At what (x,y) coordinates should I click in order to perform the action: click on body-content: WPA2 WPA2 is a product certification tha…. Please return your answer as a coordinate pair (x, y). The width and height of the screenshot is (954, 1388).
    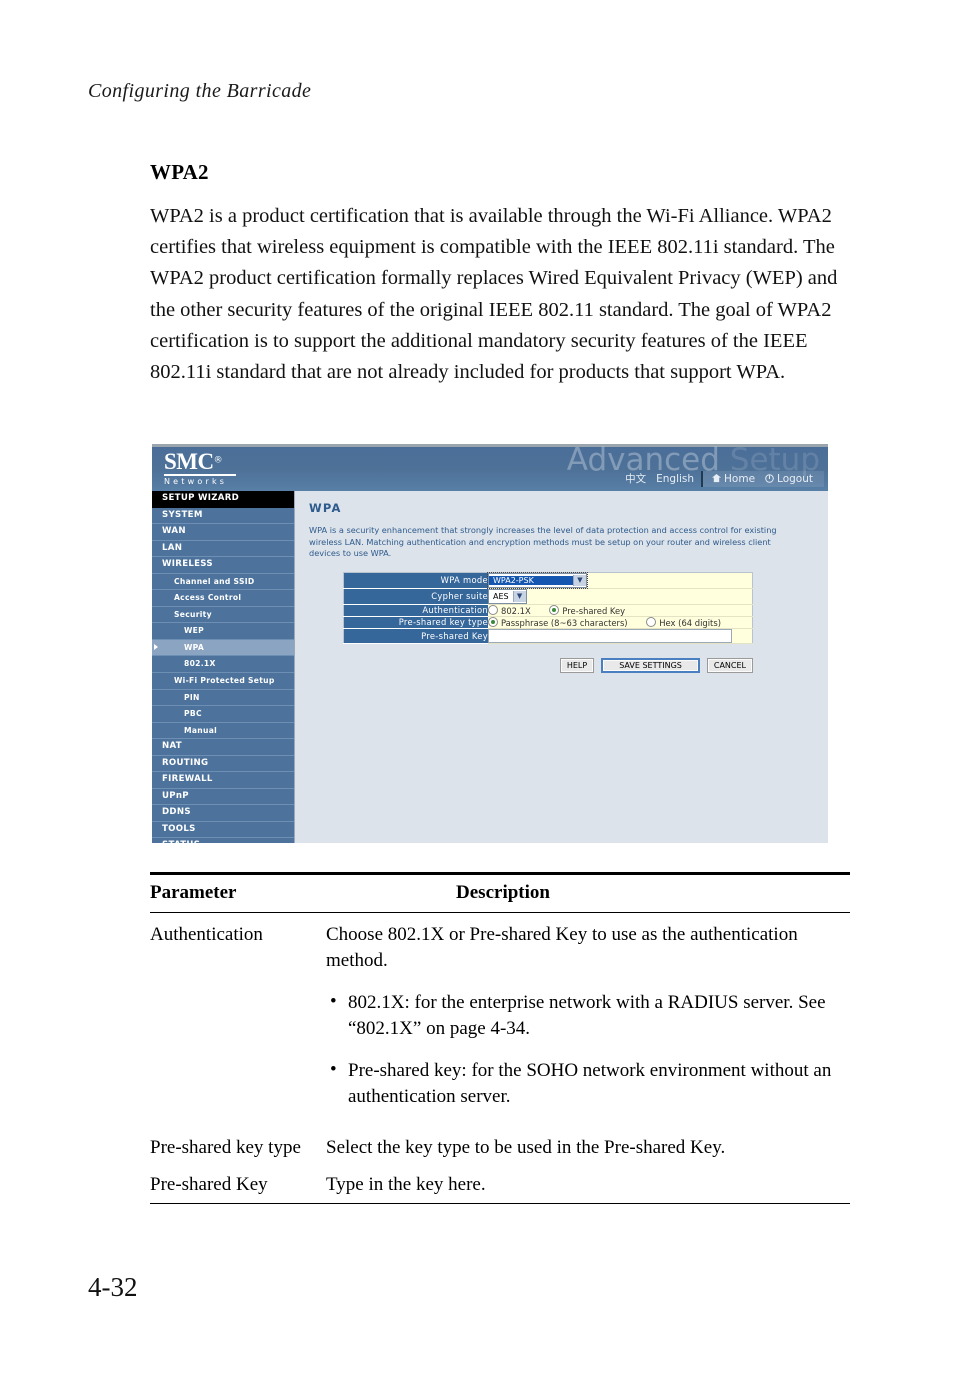
    Looking at the image, I should click on (500, 274).